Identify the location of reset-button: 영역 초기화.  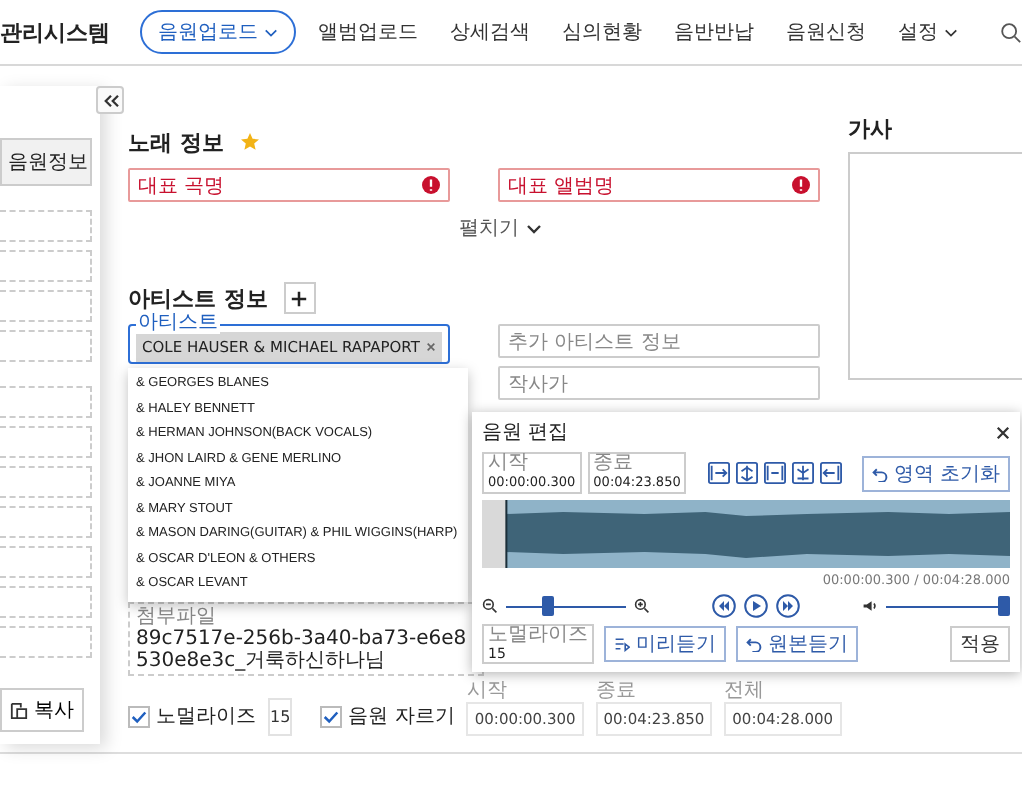
(935, 473).